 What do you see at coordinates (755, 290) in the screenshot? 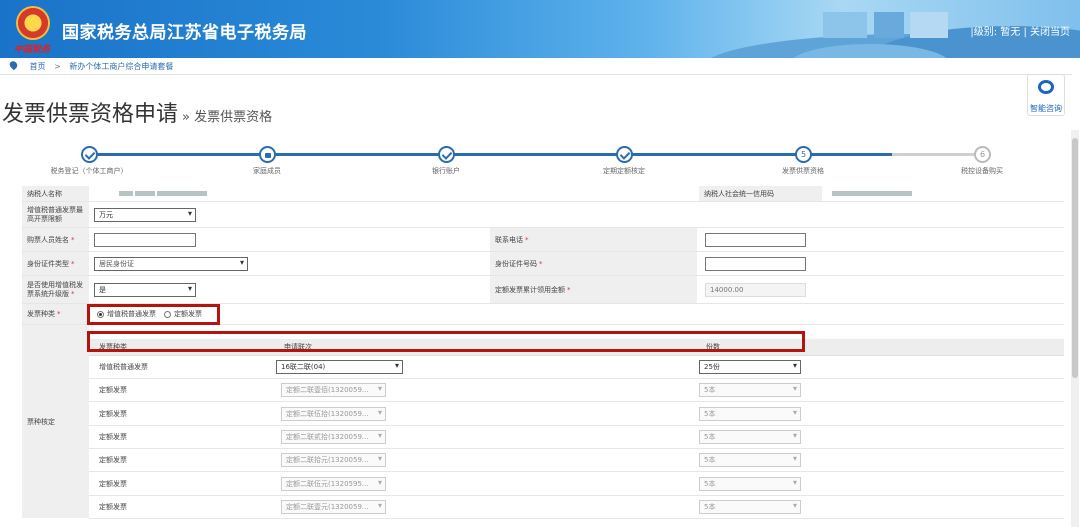
I see `cumulative-amount-input: 14000.00` at bounding box center [755, 290].